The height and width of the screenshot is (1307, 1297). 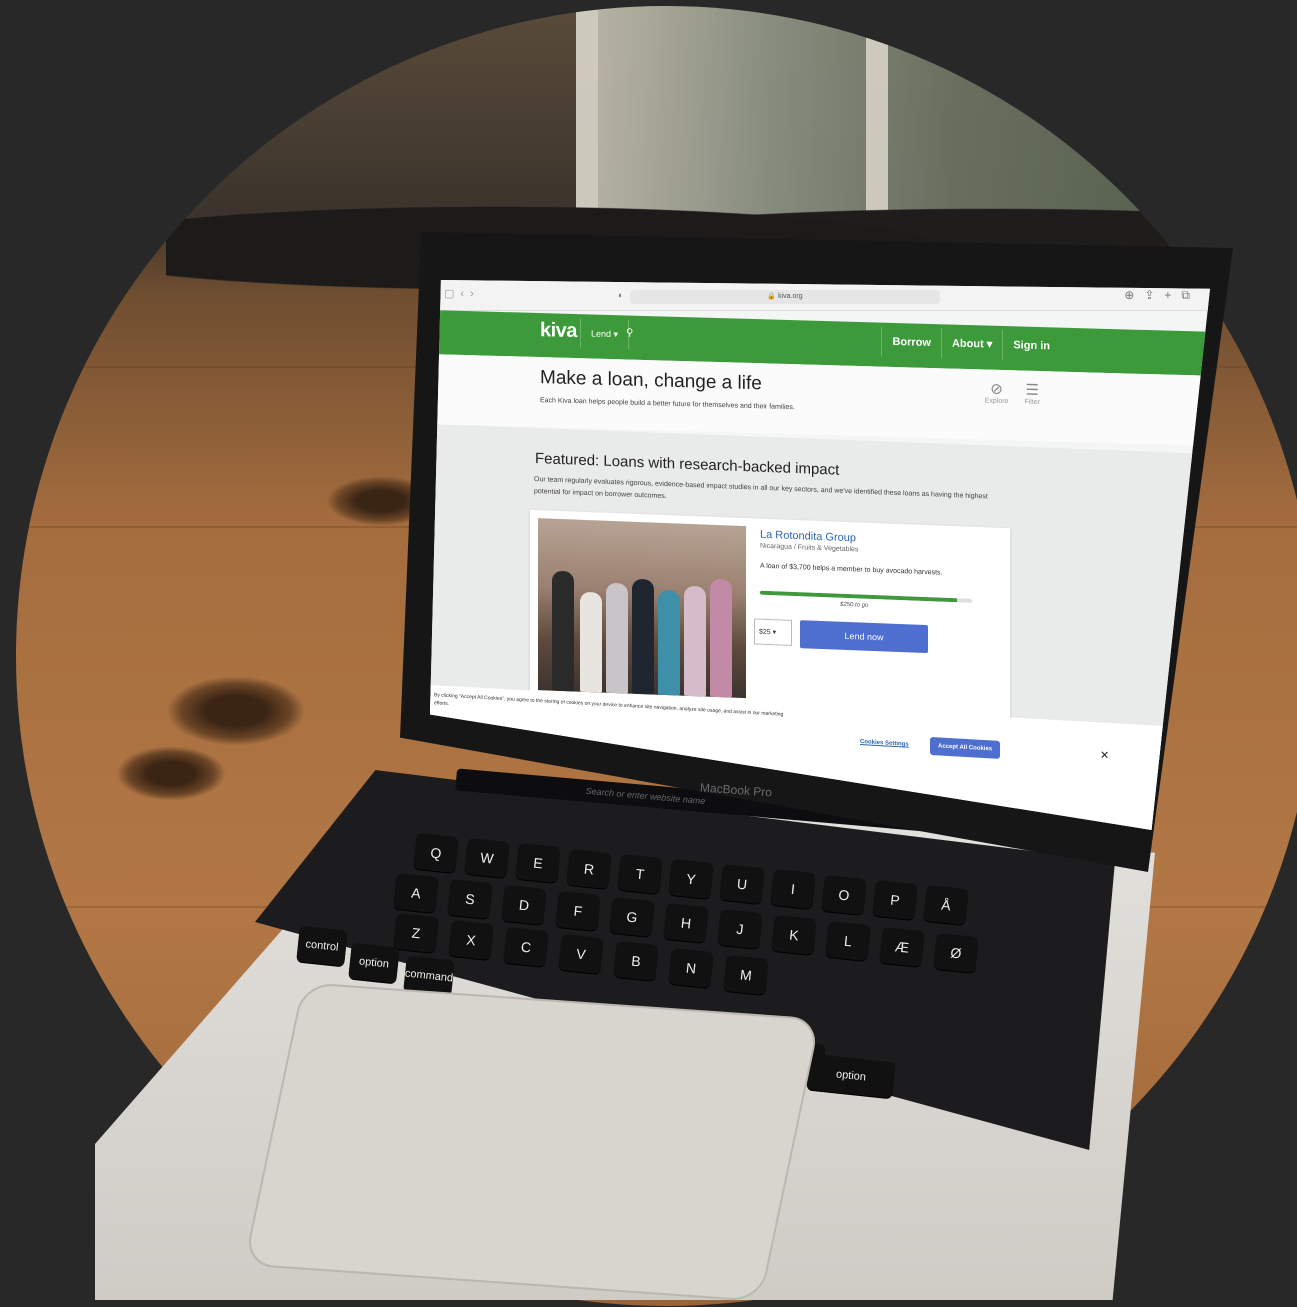 What do you see at coordinates (475, 294) in the screenshot?
I see `forward-icon: ›` at bounding box center [475, 294].